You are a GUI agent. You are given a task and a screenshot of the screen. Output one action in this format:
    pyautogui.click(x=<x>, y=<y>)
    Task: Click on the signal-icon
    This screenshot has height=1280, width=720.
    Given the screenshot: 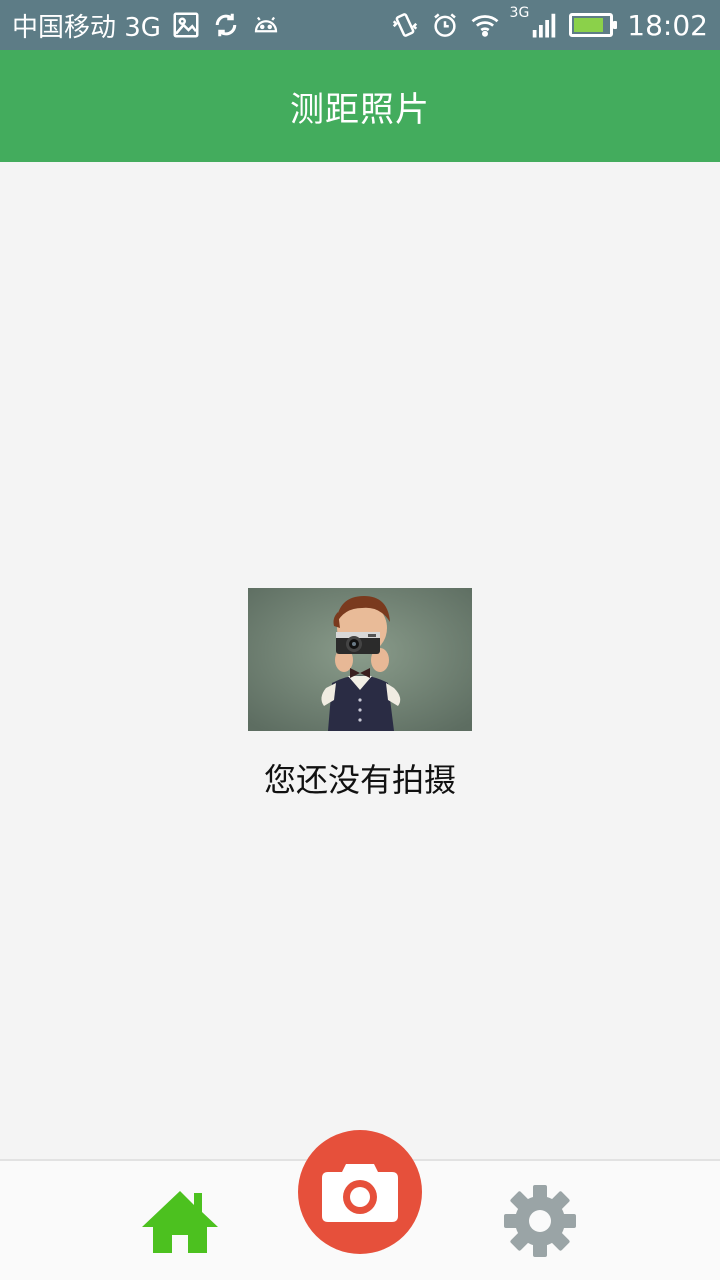 What is the action you would take?
    pyautogui.click(x=544, y=25)
    